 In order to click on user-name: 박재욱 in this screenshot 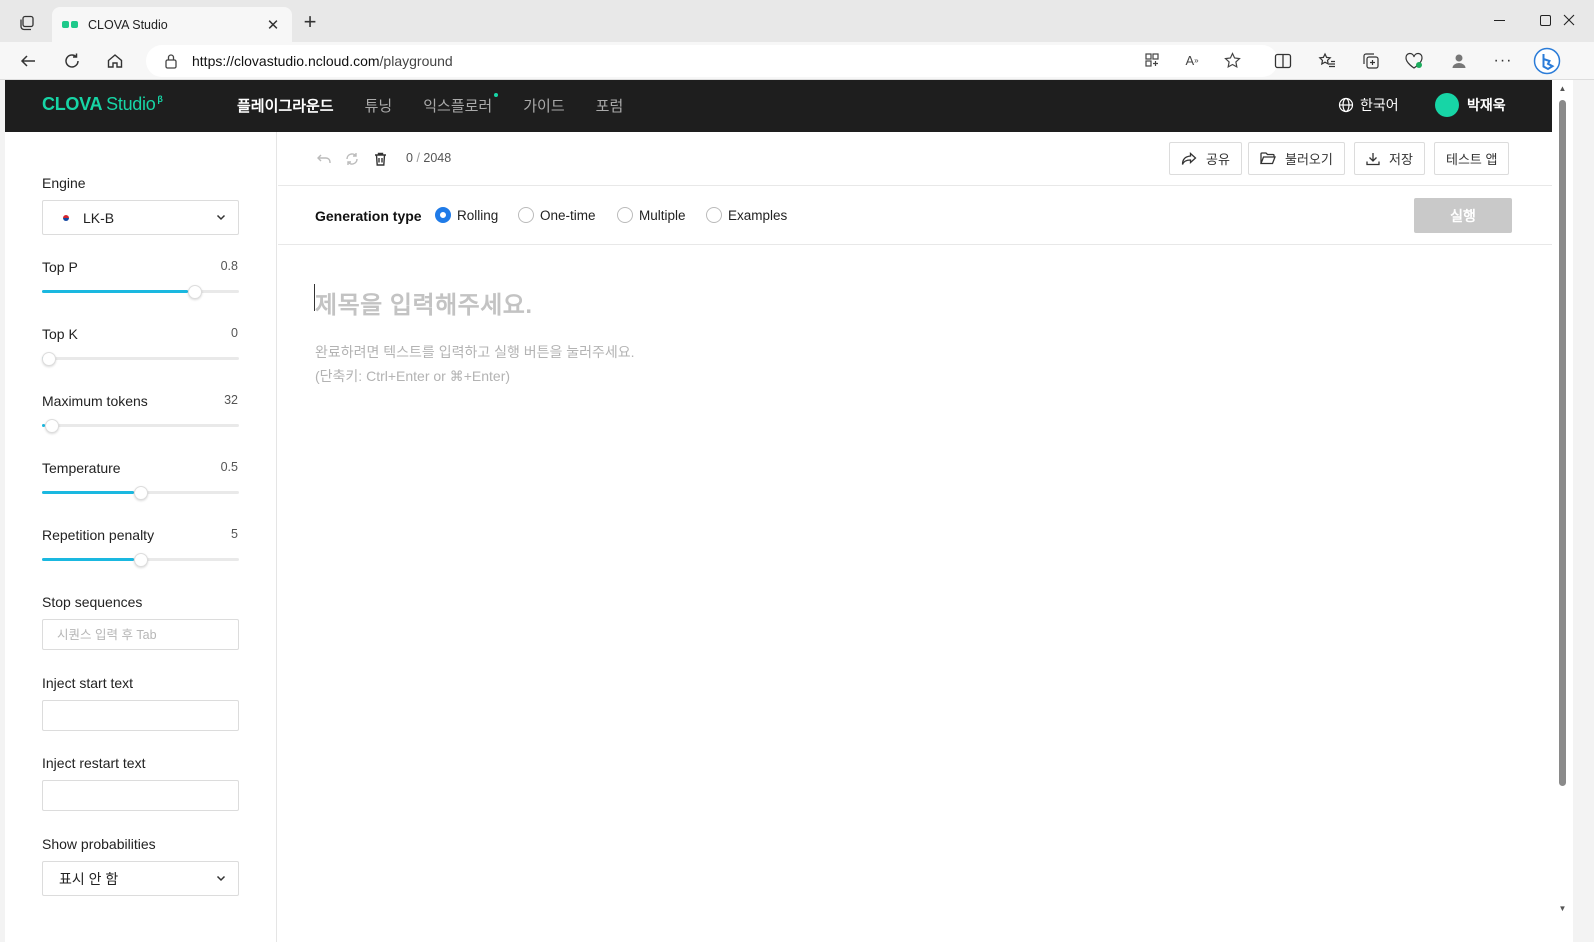, I will do `click(1486, 105)`.